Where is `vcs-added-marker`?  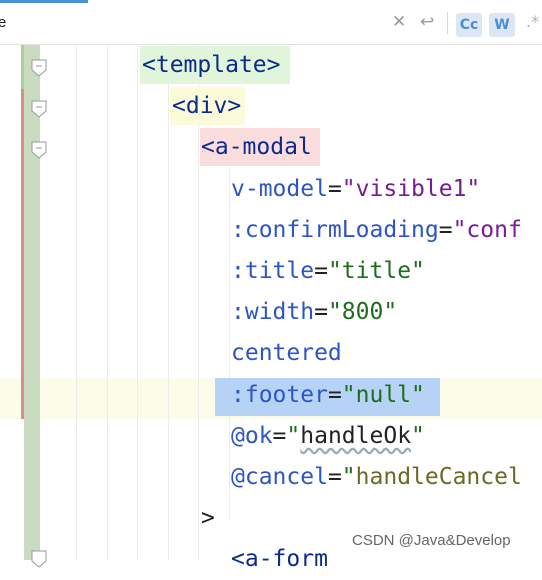
vcs-added-marker is located at coordinates (22, 67).